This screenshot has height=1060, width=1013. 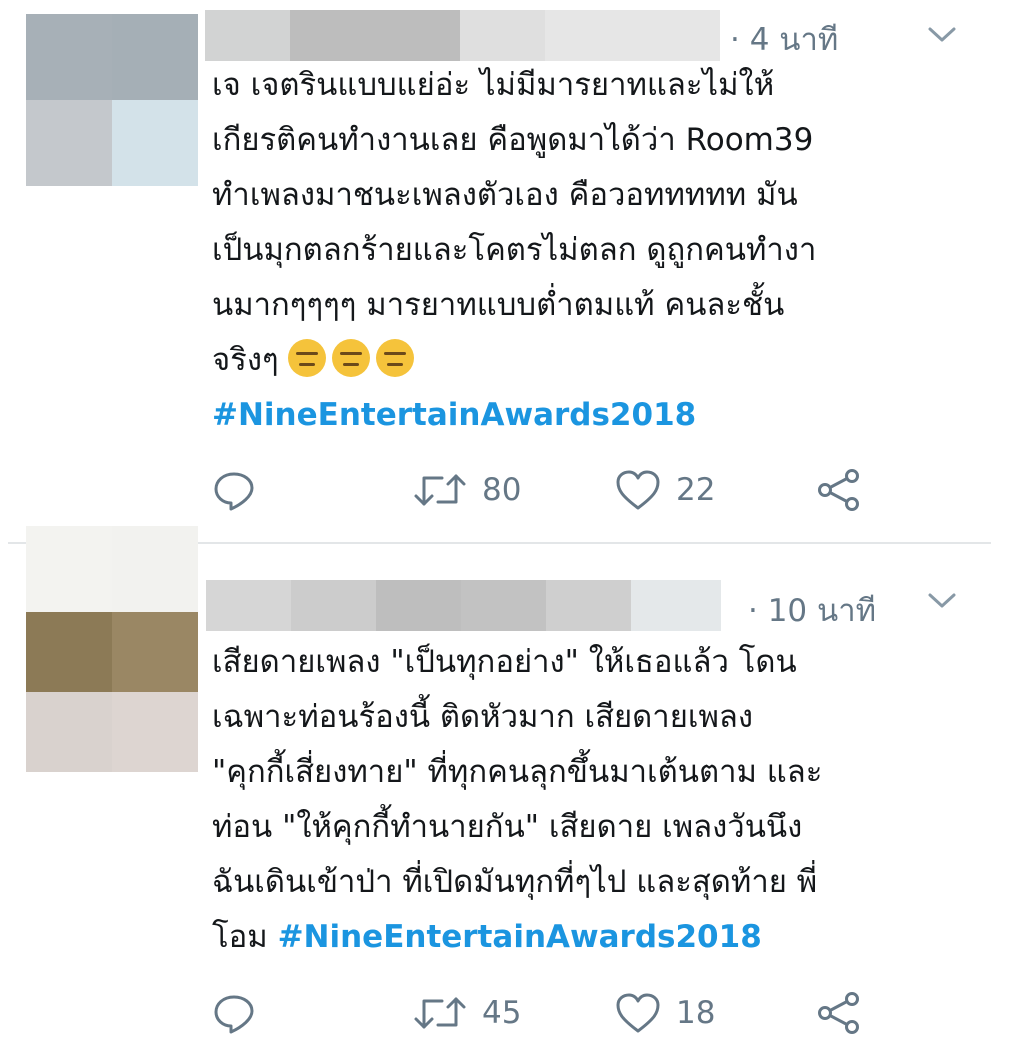 What do you see at coordinates (502, 1013) in the screenshot?
I see `retweet-count: 45` at bounding box center [502, 1013].